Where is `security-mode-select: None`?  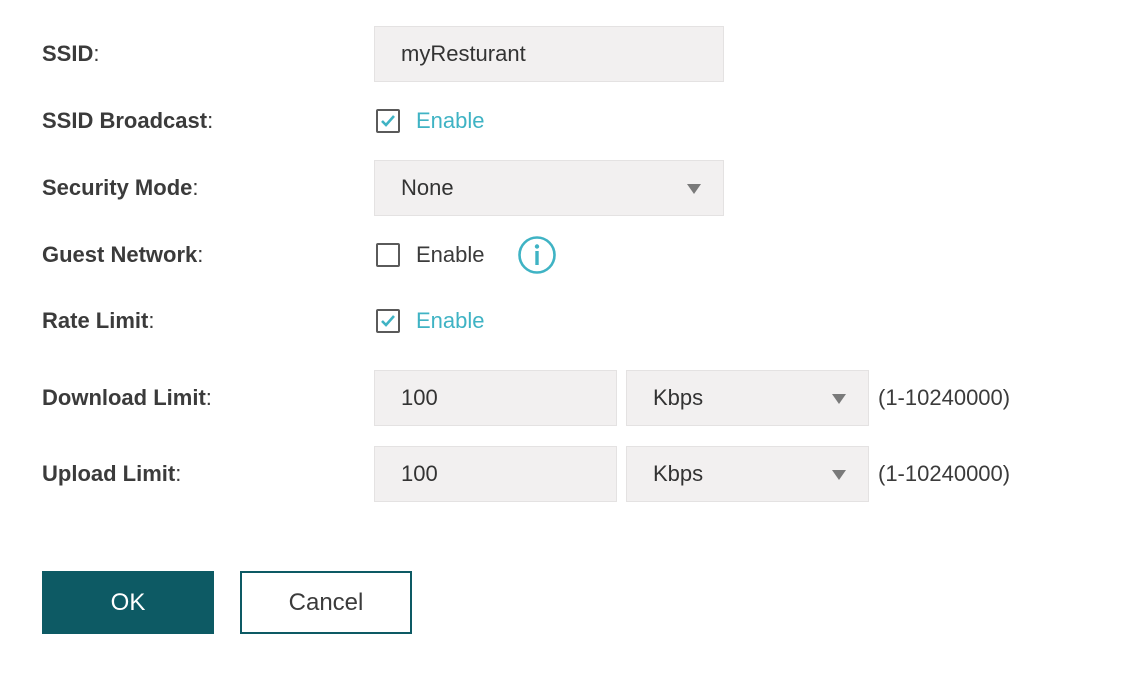 security-mode-select: None is located at coordinates (549, 188).